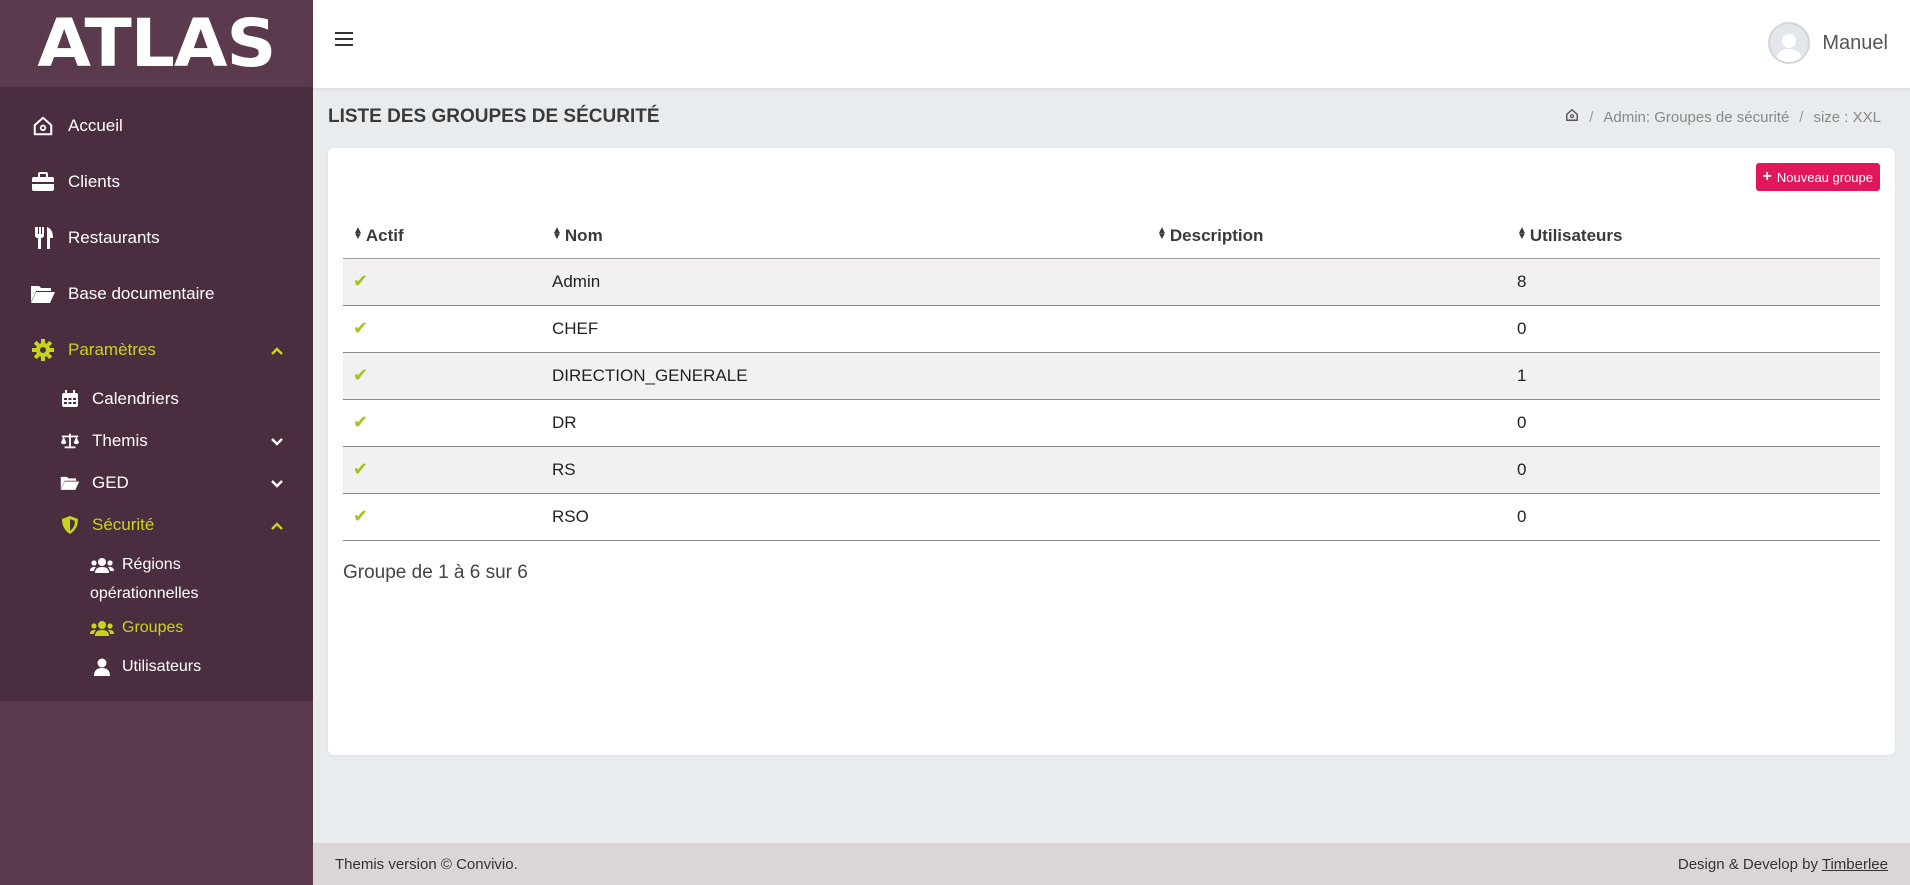  Describe the element at coordinates (43, 350) in the screenshot. I see `gear-icon` at that location.